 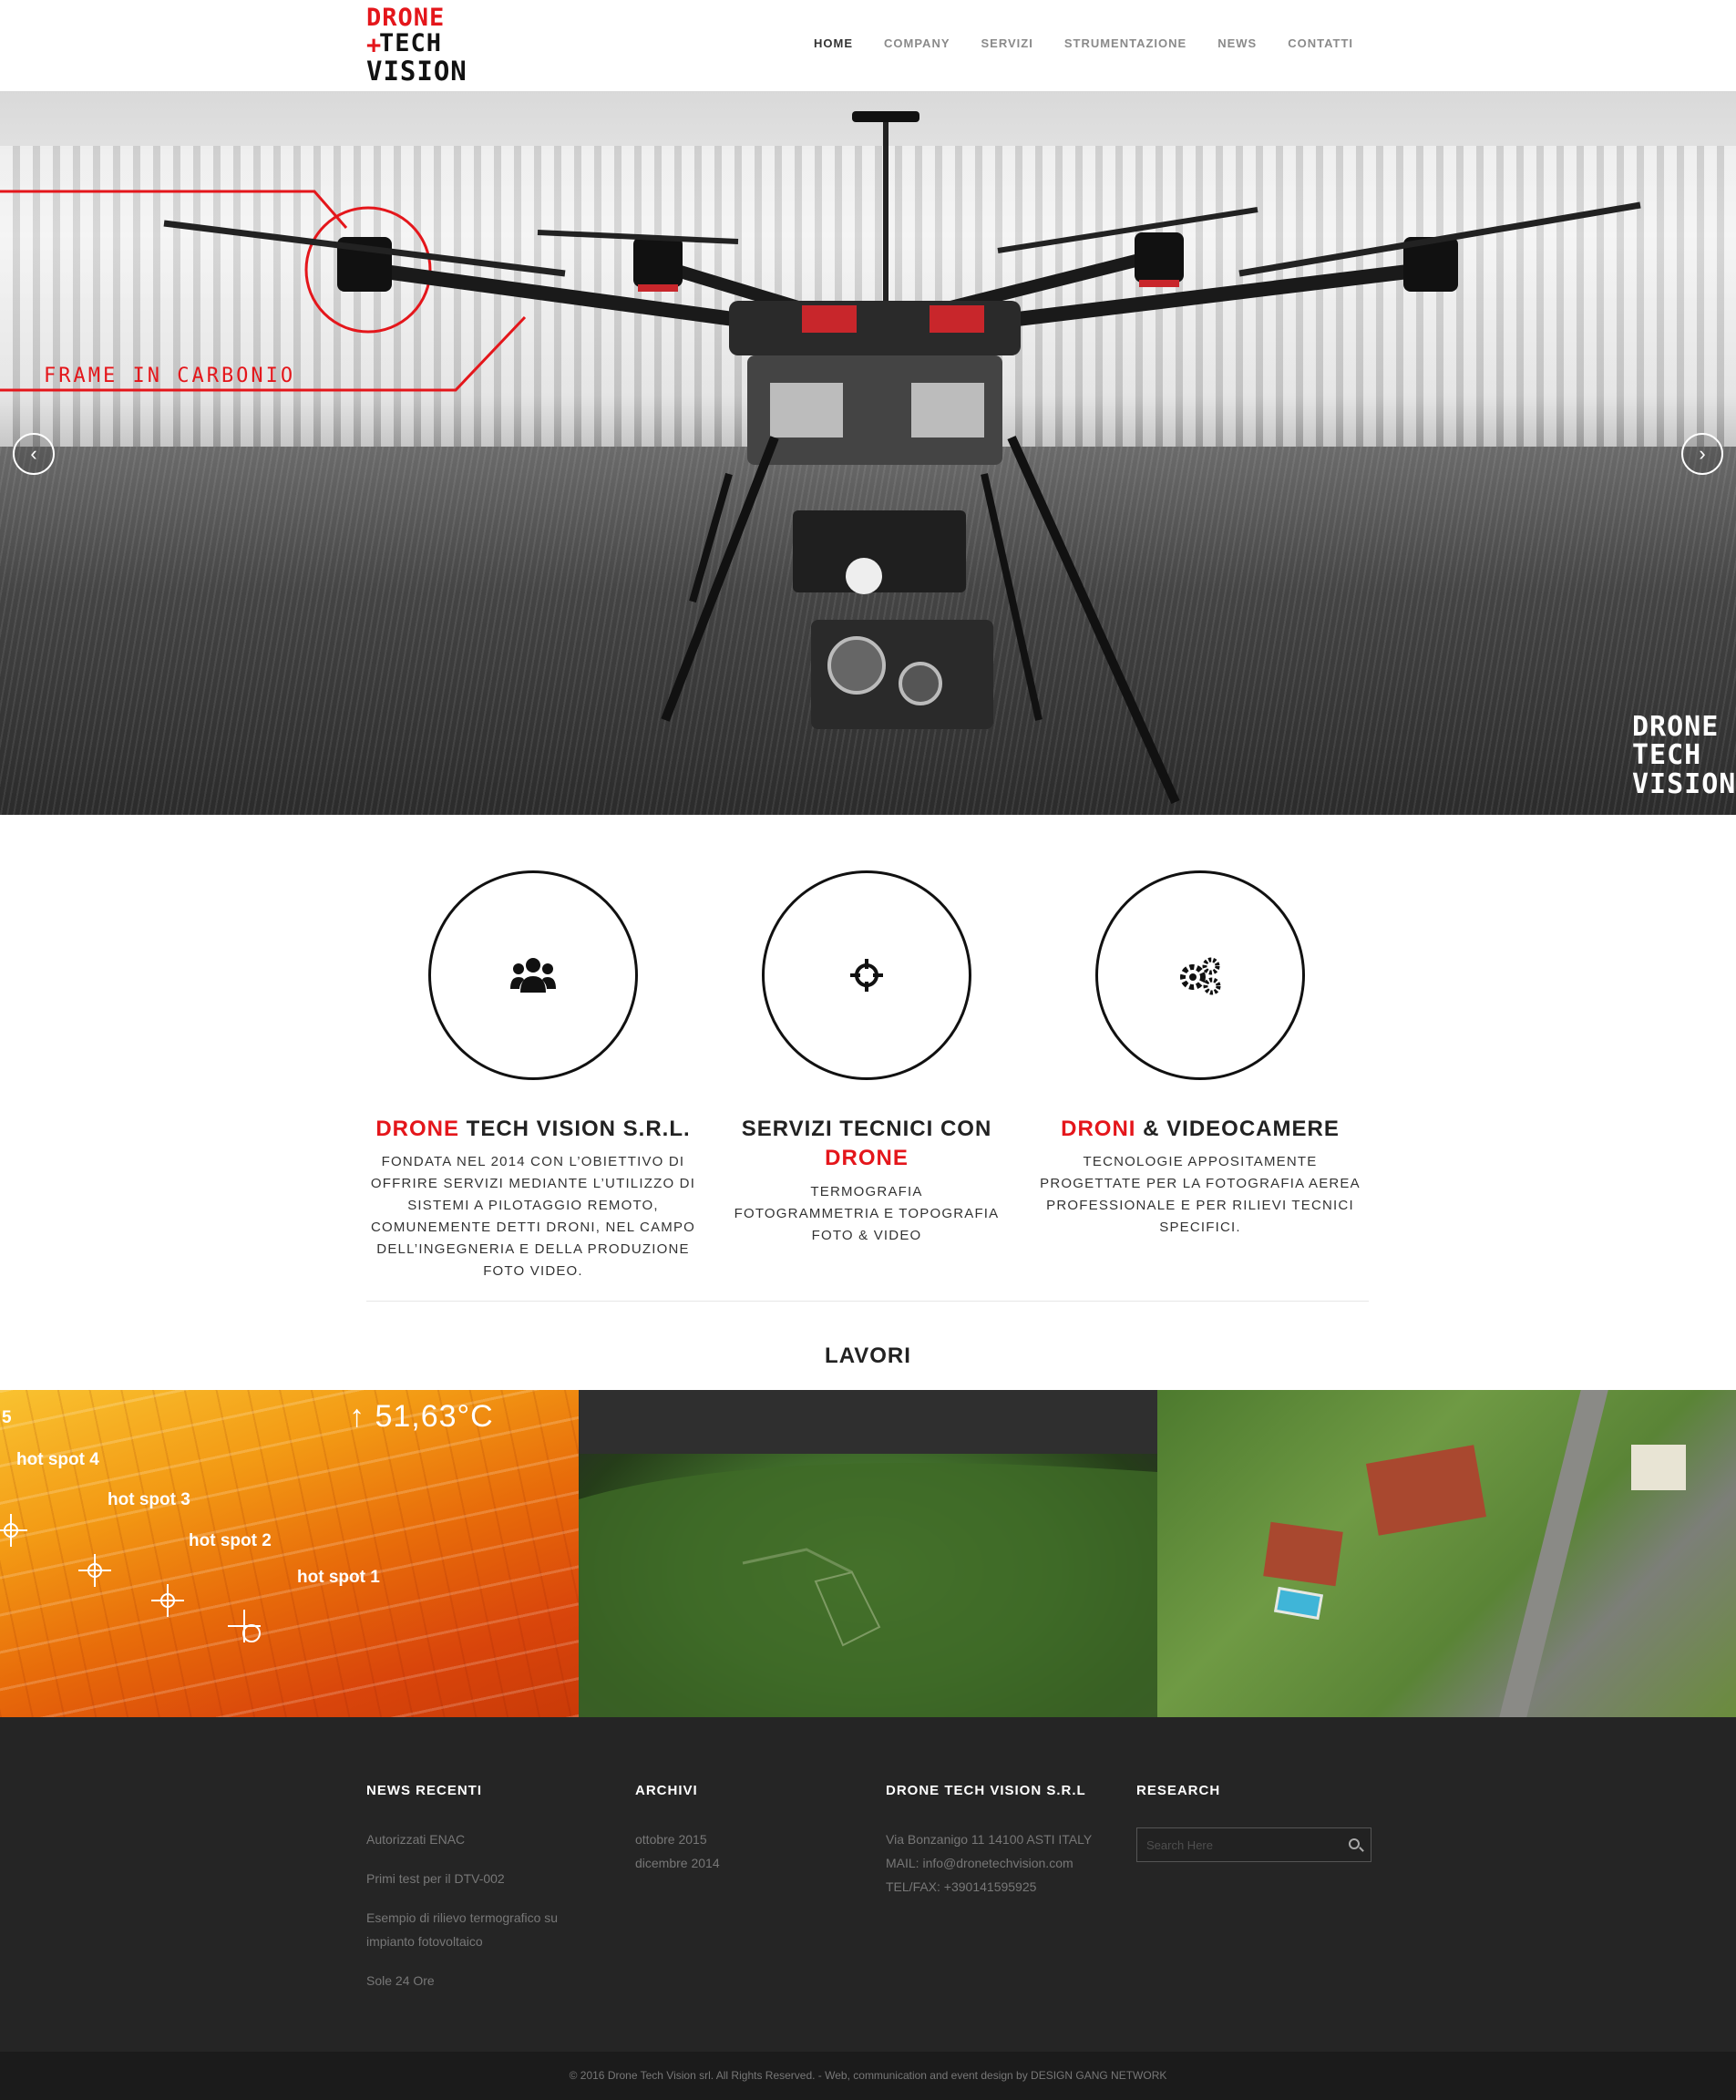 What do you see at coordinates (374, 45) in the screenshot?
I see `logo-cross-icon: +` at bounding box center [374, 45].